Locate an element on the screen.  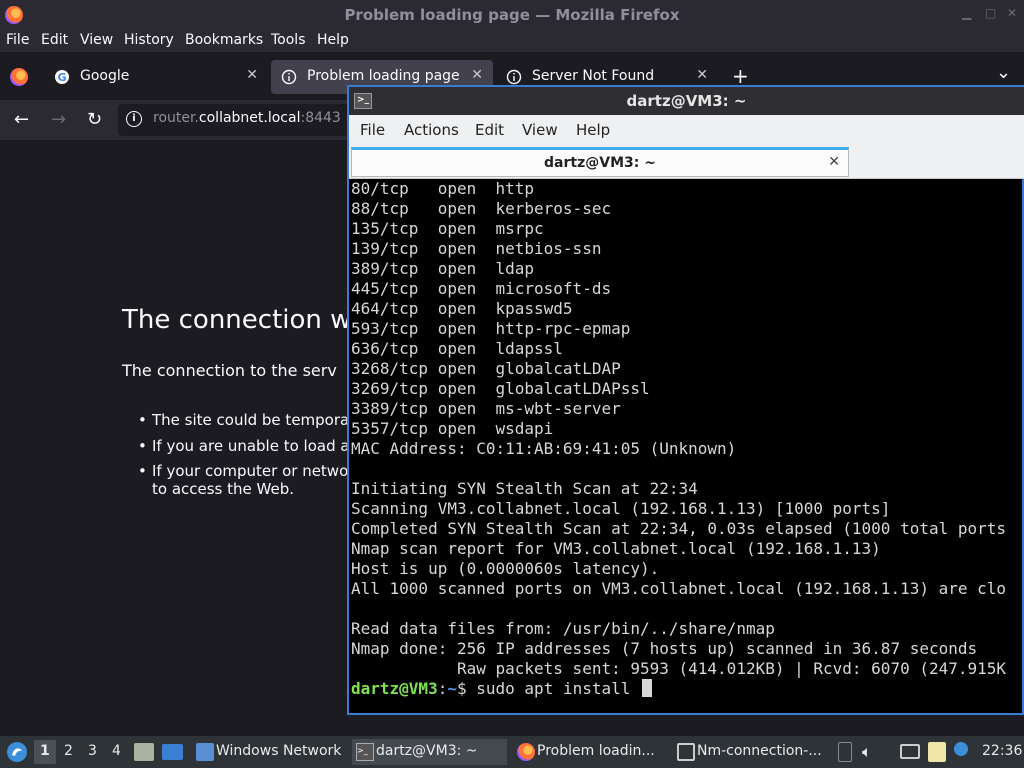
taskbar-item-windows-network: Windows Network is located at coordinates (269, 752).